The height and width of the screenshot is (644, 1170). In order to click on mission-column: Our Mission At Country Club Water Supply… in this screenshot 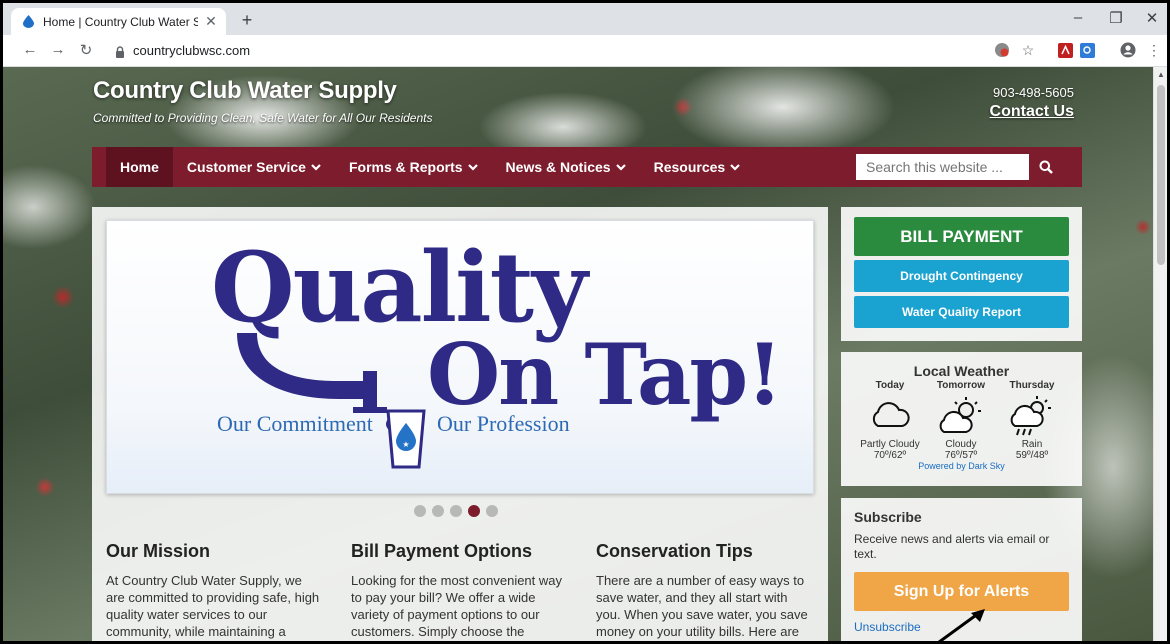, I will do `click(213, 590)`.